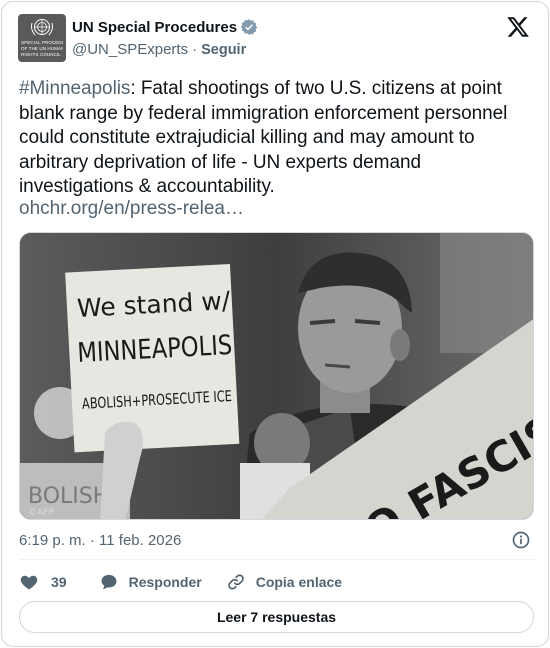 Image resolution: width=550 pixels, height=648 pixels. I want to click on copy-link-button: Copia enlace, so click(284, 582).